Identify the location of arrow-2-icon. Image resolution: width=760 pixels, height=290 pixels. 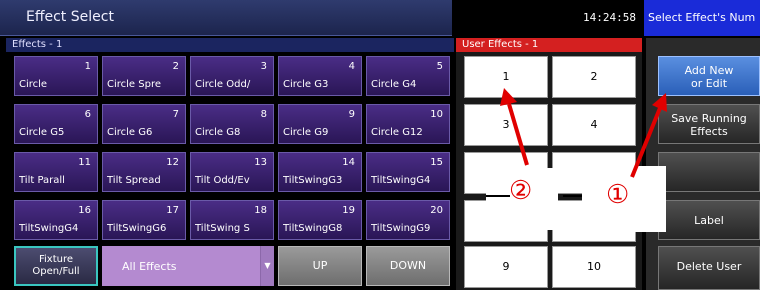
(514, 127).